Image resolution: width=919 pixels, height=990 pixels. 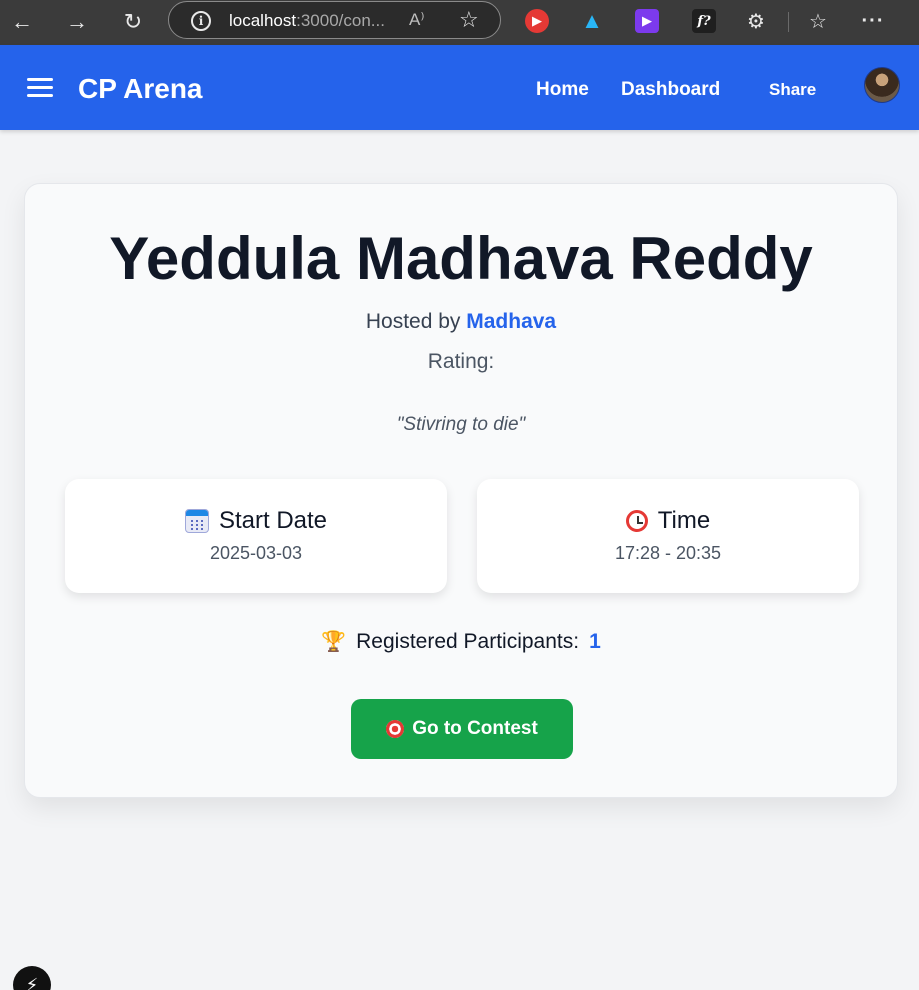 I want to click on hosted-prefix: Hosted by, so click(x=416, y=321).